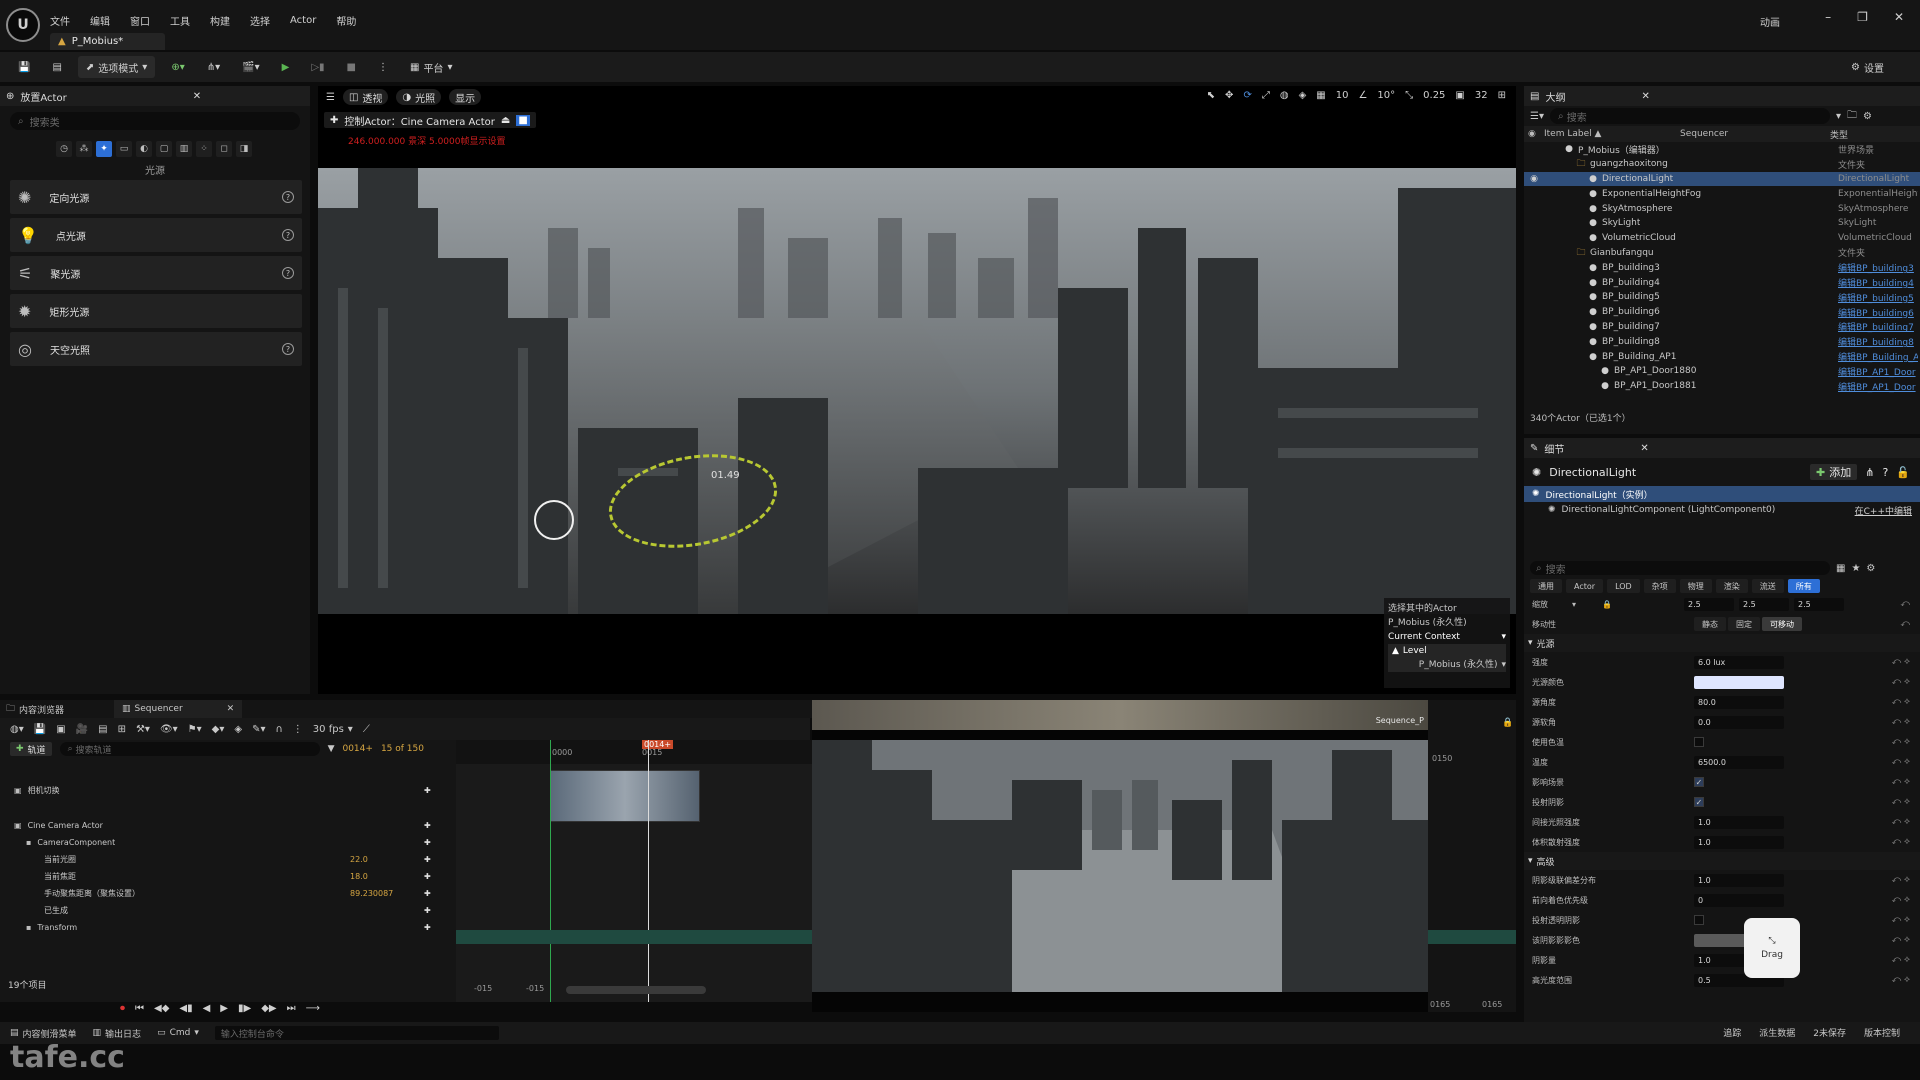  Describe the element at coordinates (23, 25) in the screenshot. I see `unreal-logo-icon: U` at that location.